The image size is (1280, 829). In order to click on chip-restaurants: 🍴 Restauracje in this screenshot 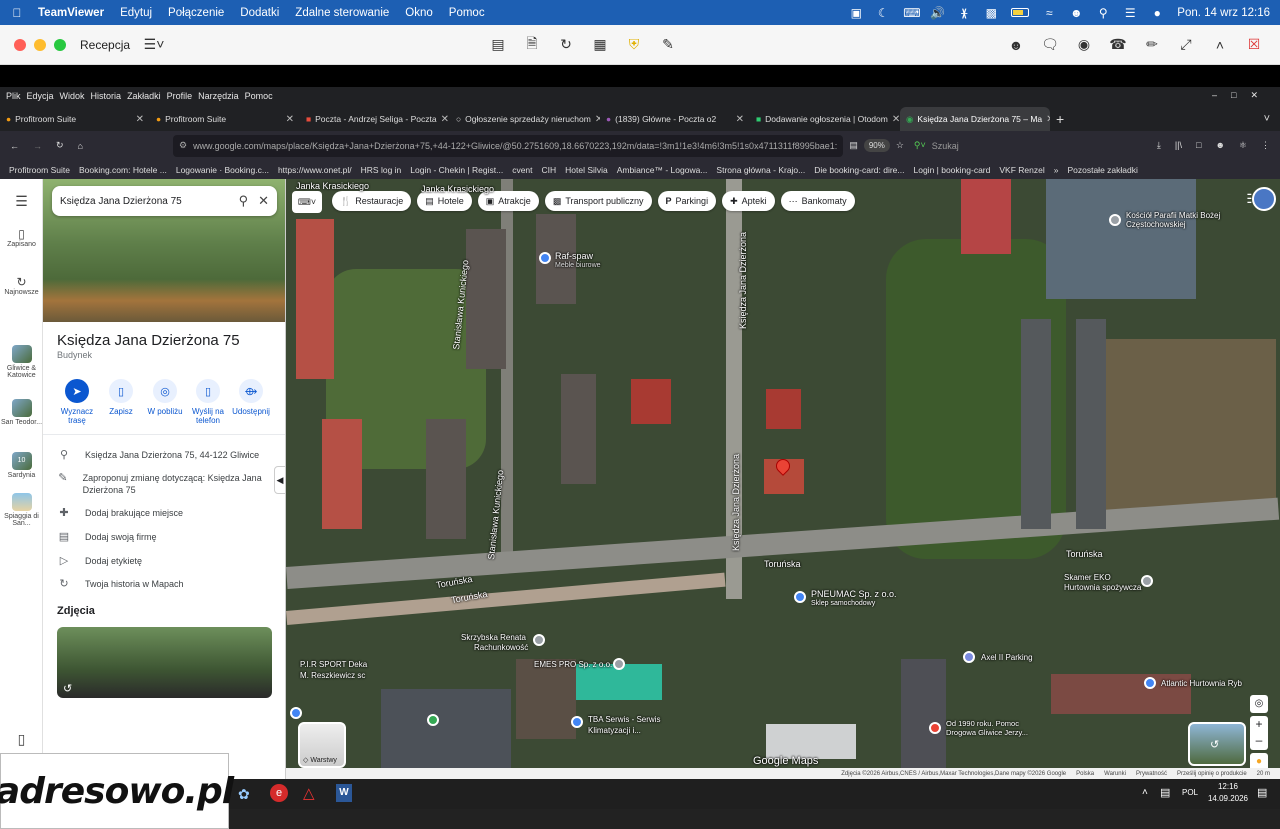, I will do `click(372, 201)`.